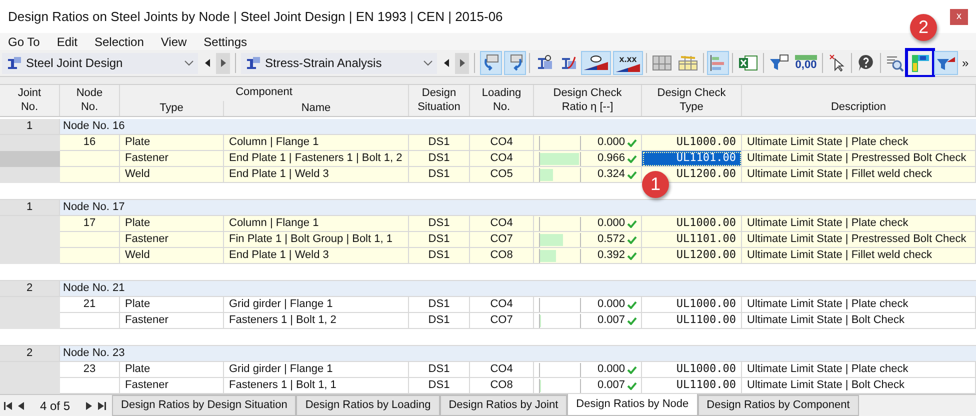  What do you see at coordinates (692, 256) in the screenshot?
I see `table-cell: UL1200.00` at bounding box center [692, 256].